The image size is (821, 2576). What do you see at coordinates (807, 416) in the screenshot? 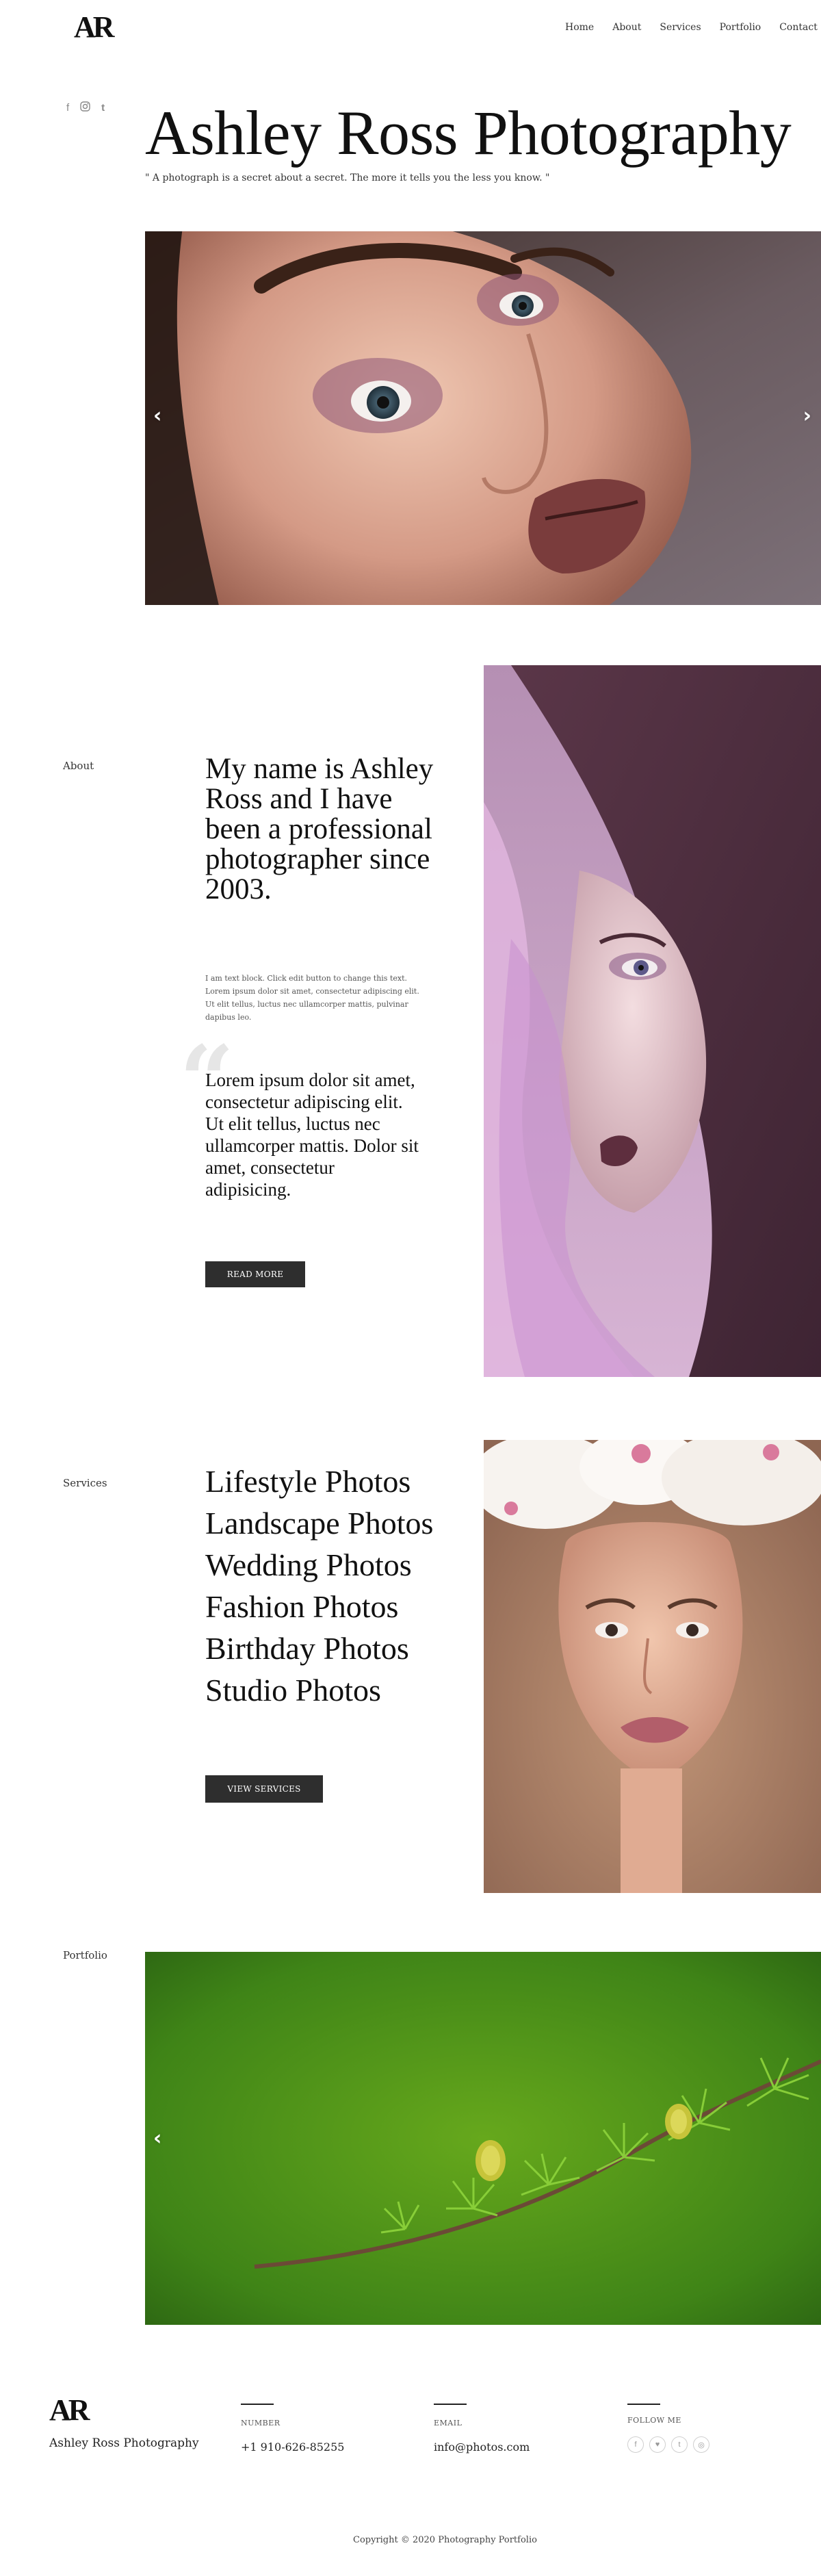
I see `hero-next-arrow: ›` at bounding box center [807, 416].